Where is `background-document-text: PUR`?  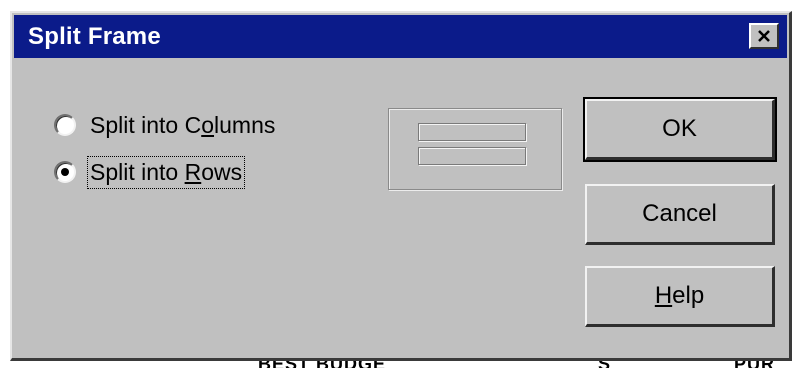 background-document-text: PUR is located at coordinates (754, 364).